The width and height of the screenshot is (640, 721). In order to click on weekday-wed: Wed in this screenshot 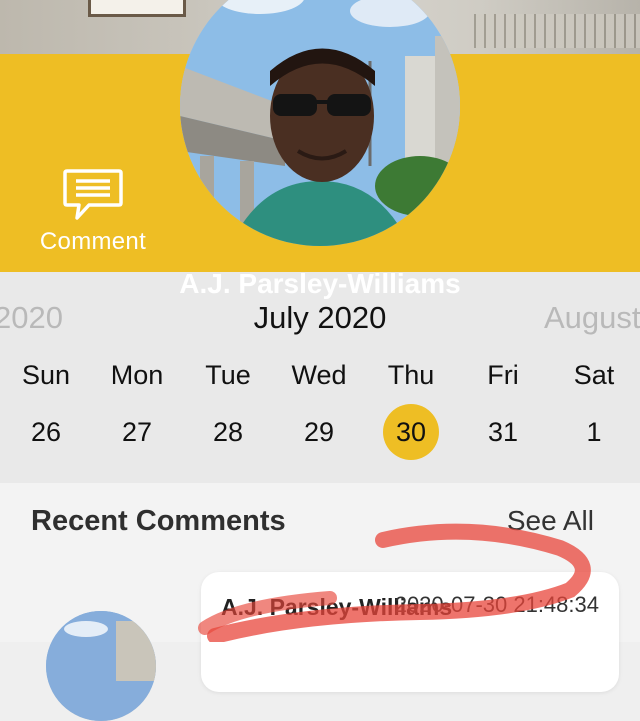, I will do `click(319, 375)`.